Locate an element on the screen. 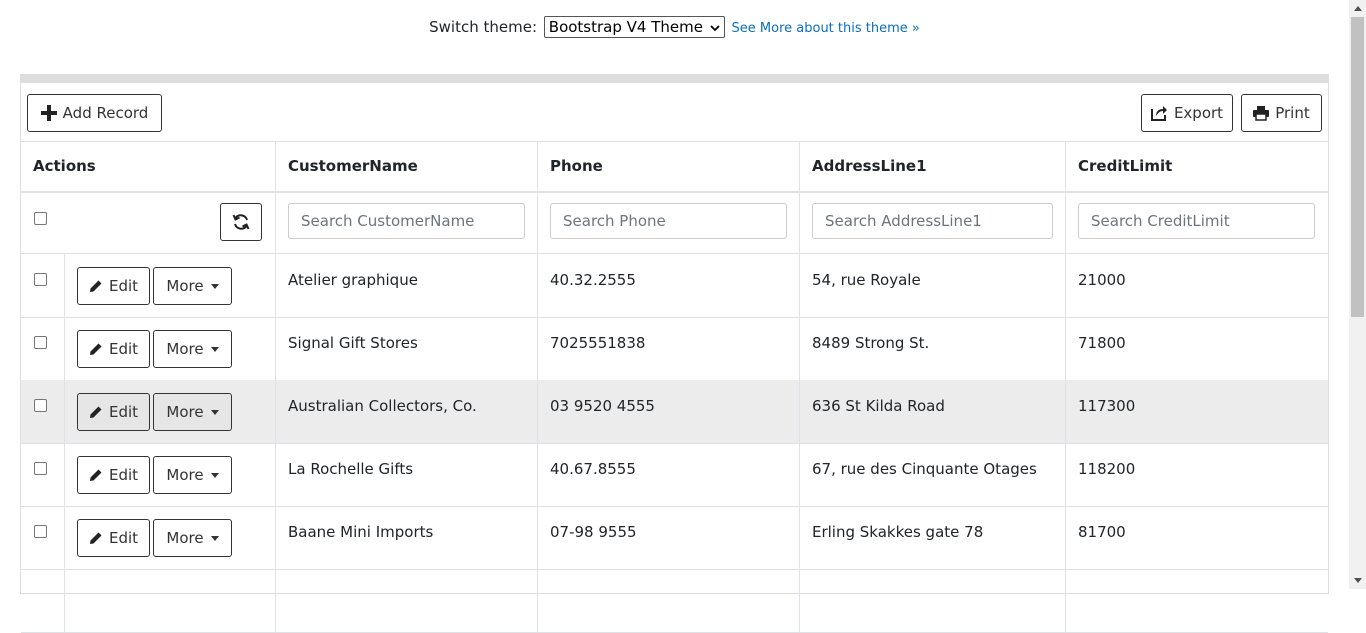 The image size is (1366, 633). addressline1-cell: 636 St Kilda Road is located at coordinates (932, 411).